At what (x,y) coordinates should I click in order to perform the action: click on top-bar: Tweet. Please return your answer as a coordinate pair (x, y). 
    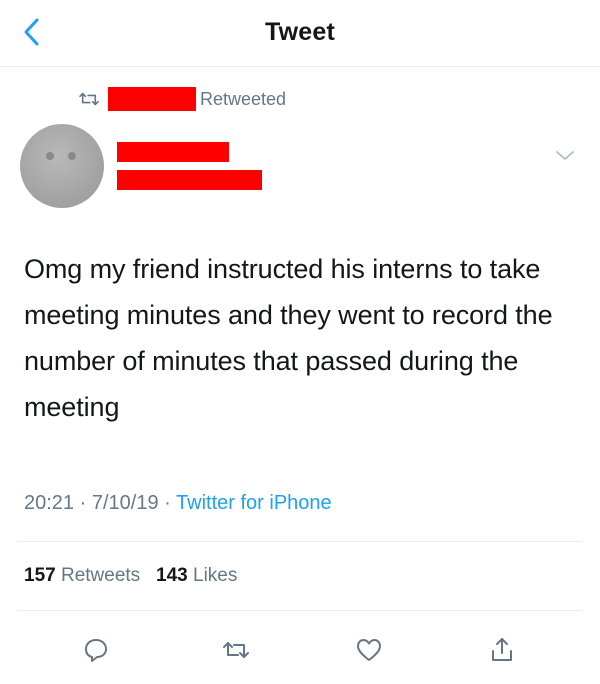
    Looking at the image, I should click on (300, 33).